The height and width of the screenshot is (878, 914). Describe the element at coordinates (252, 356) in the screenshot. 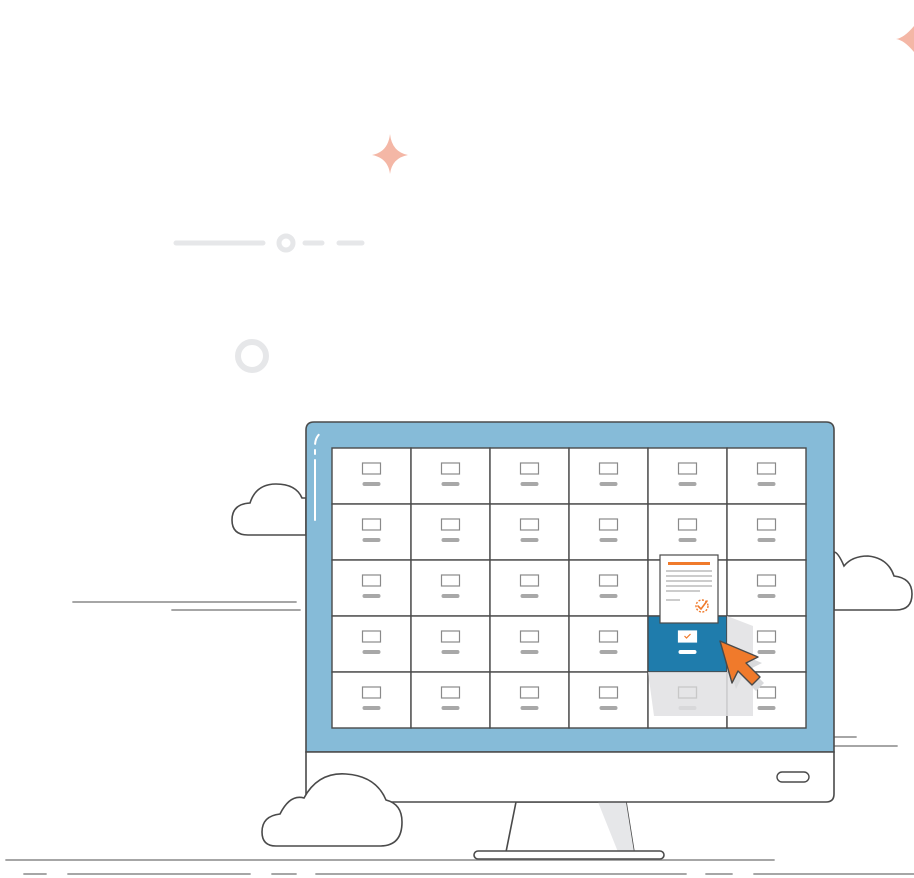

I see `decorative-ring` at that location.